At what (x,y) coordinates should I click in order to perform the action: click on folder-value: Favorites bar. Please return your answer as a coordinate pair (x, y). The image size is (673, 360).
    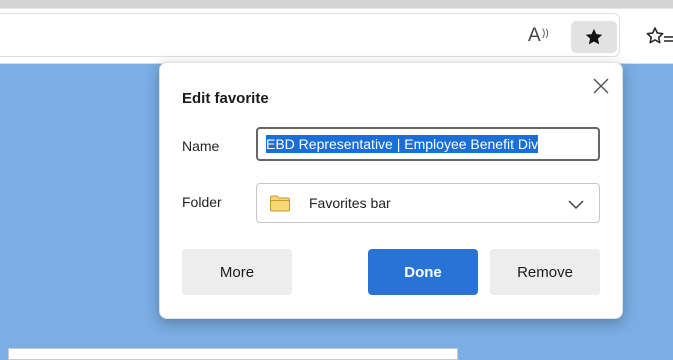
    Looking at the image, I should click on (350, 203).